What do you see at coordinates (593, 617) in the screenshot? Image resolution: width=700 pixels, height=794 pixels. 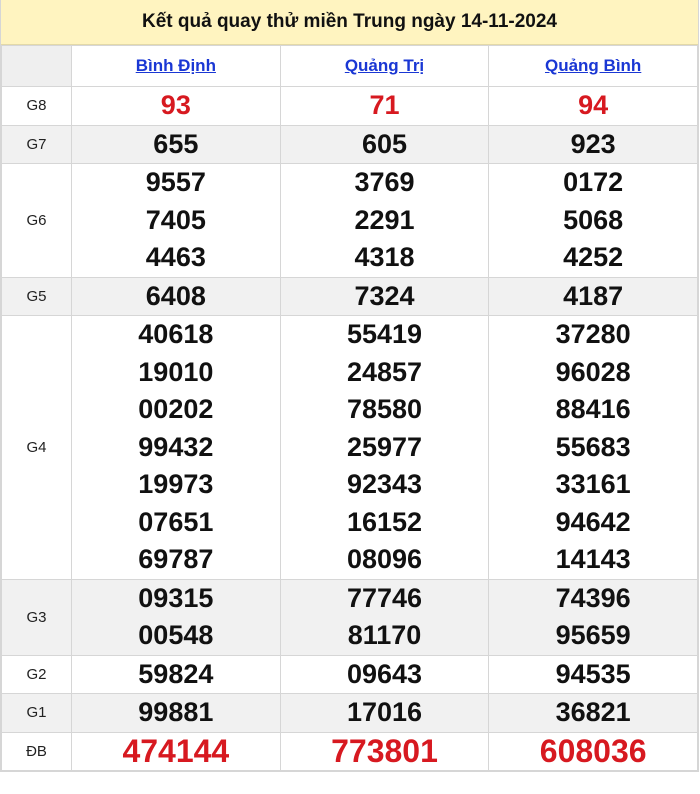 I see `prize-cell: 74396 95659` at bounding box center [593, 617].